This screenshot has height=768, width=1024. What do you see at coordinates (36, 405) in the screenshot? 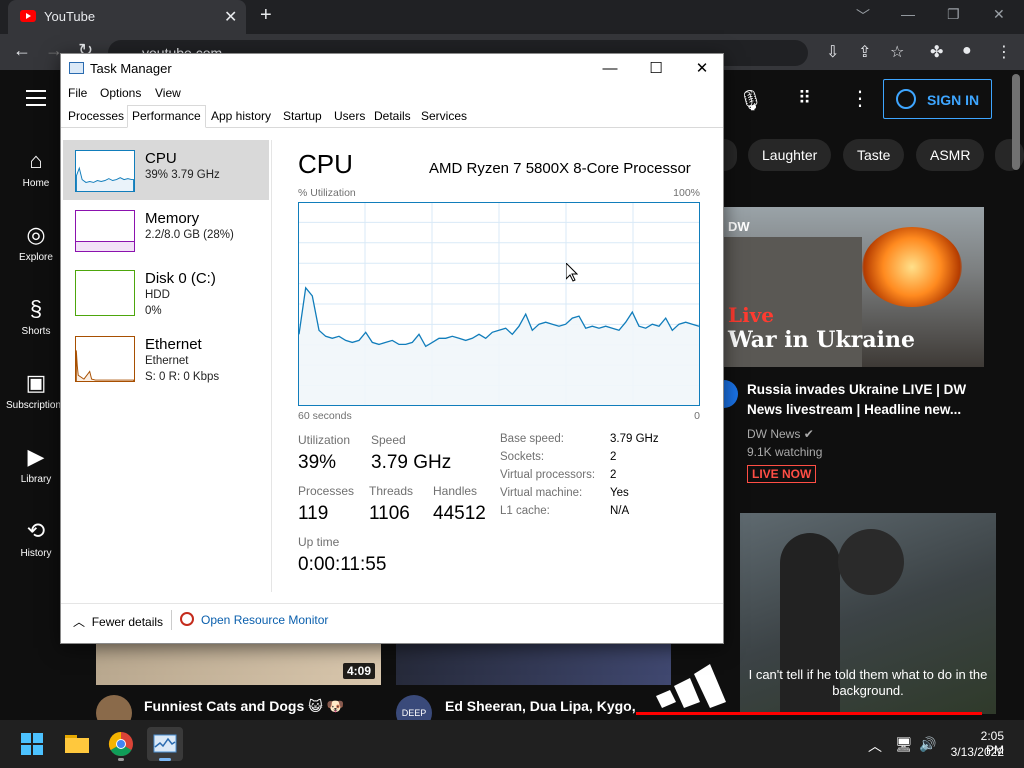
I see `sidebar-item-label: Subscriptions` at bounding box center [36, 405].